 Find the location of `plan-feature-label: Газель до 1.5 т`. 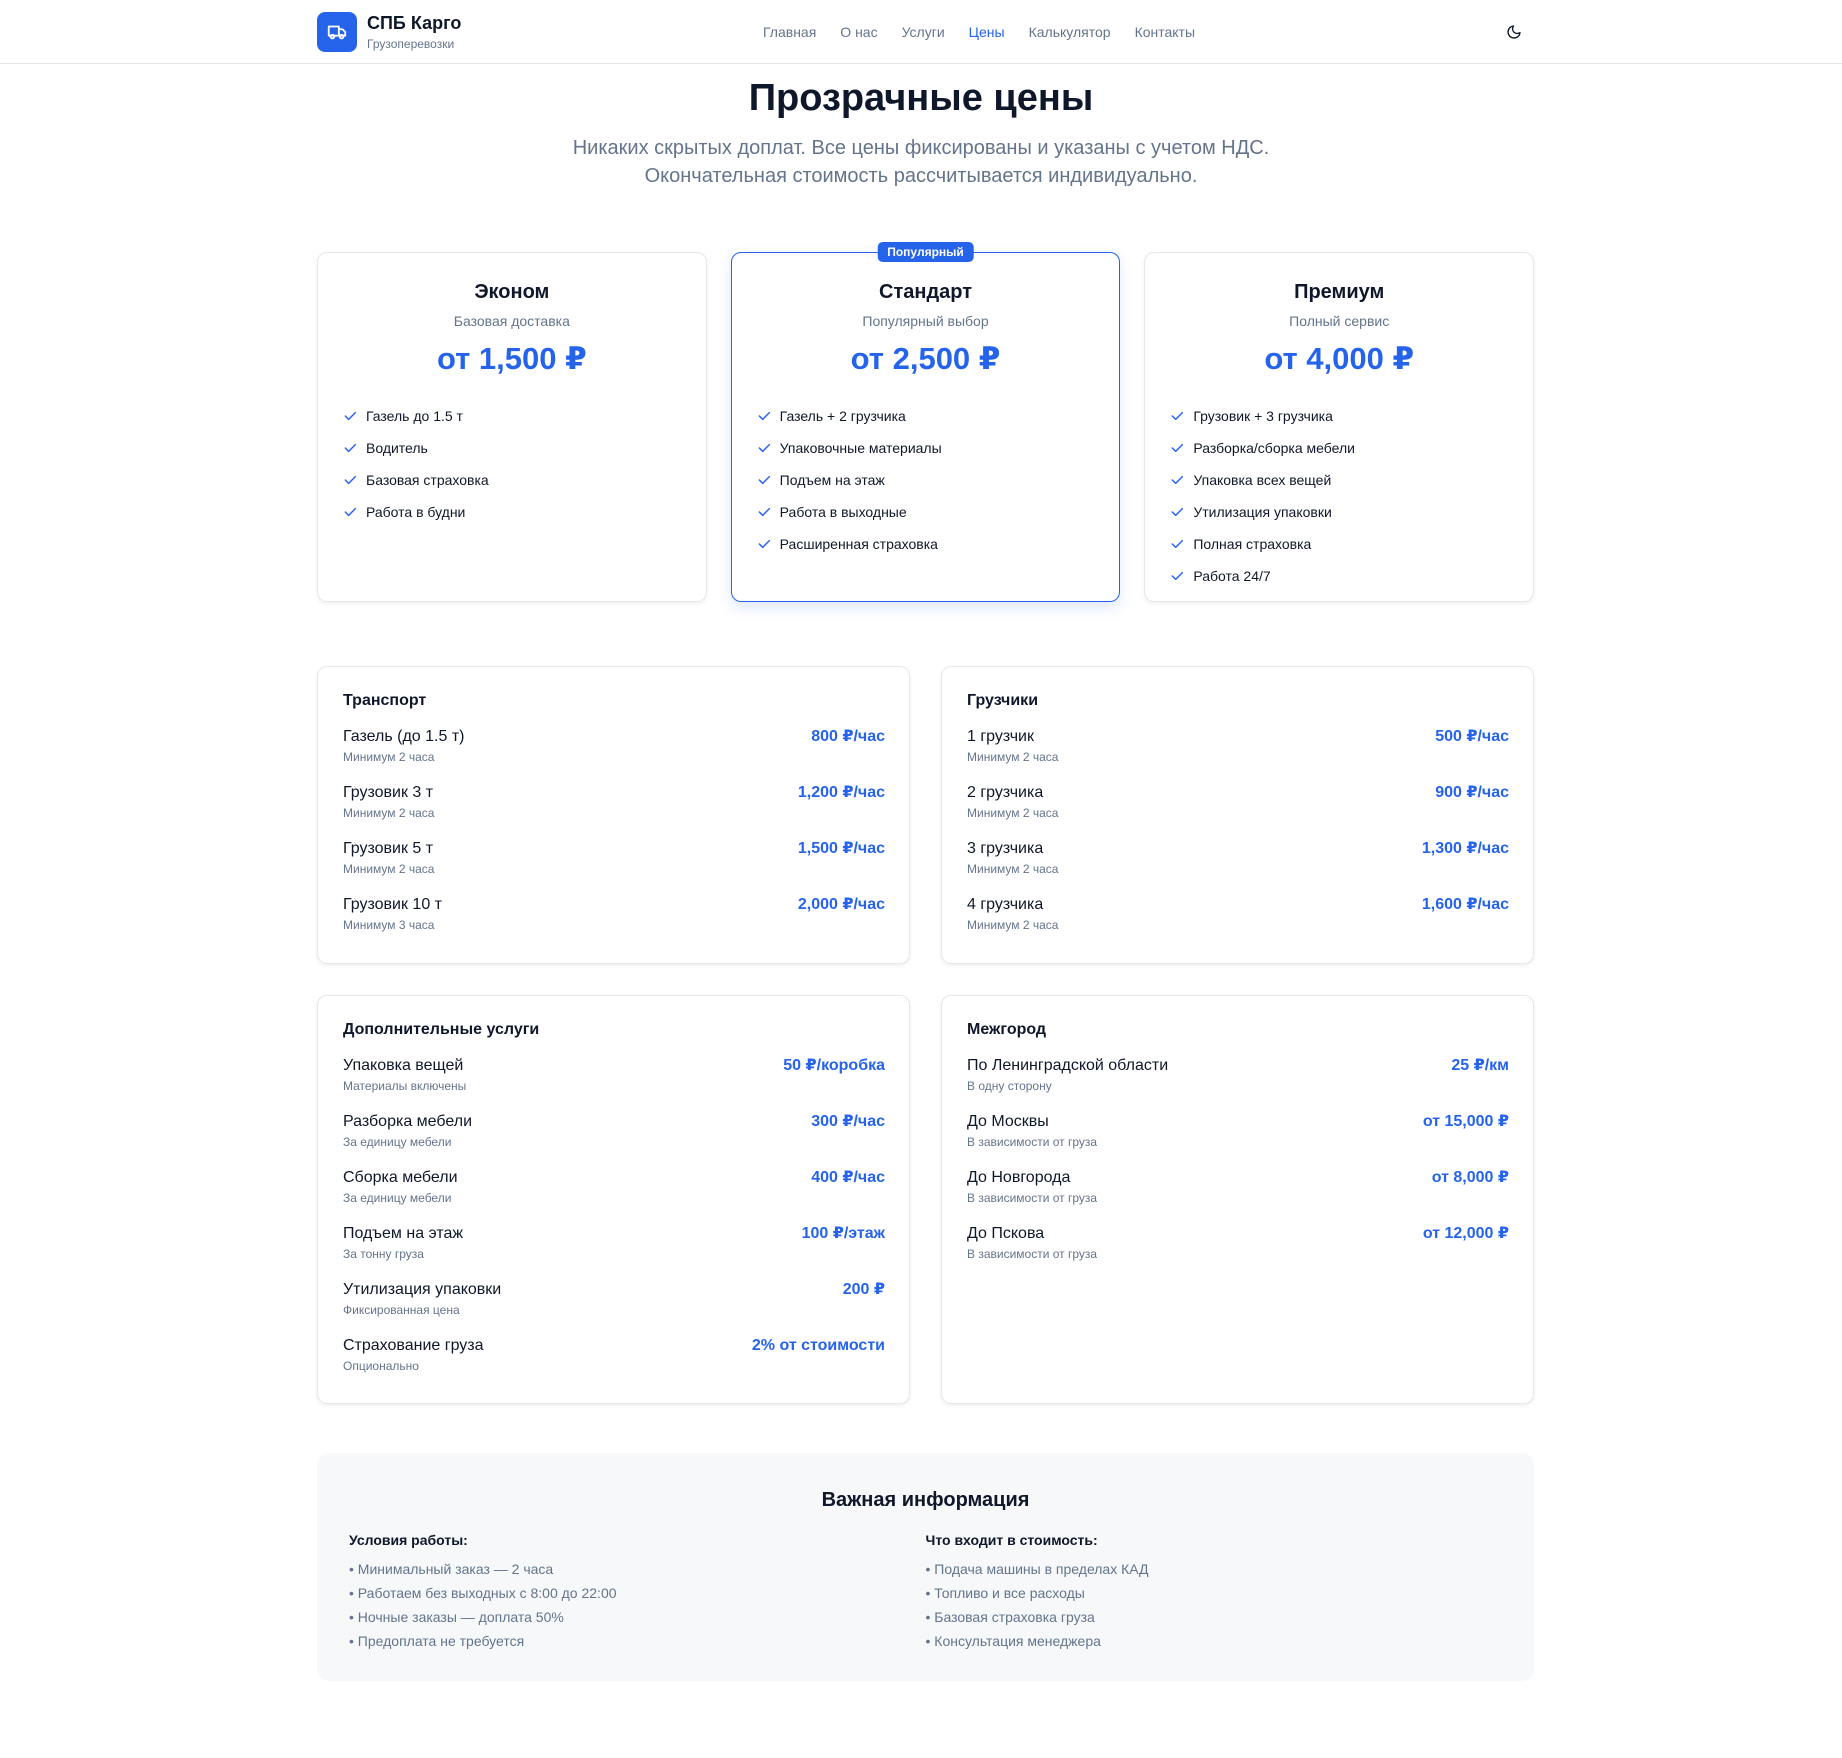

plan-feature-label: Газель до 1.5 т is located at coordinates (414, 416).